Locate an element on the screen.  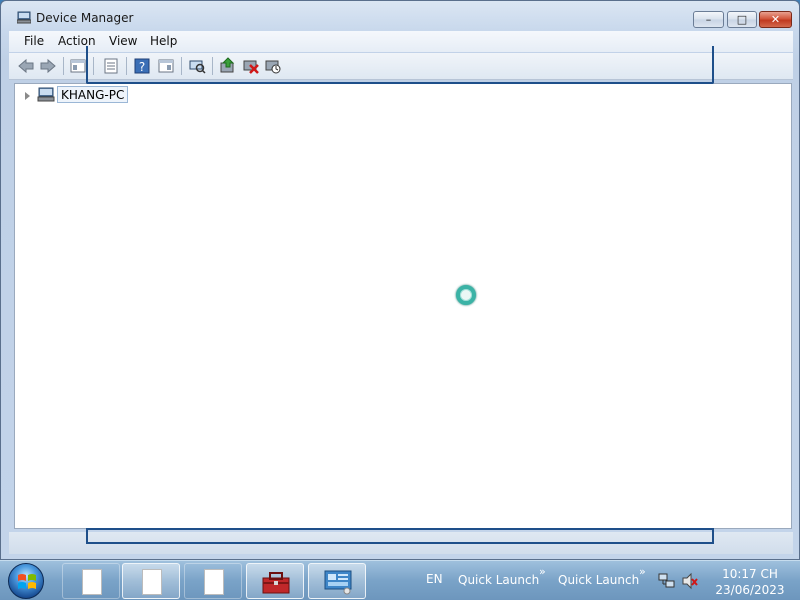
toolbox-icon is located at coordinates (276, 583).